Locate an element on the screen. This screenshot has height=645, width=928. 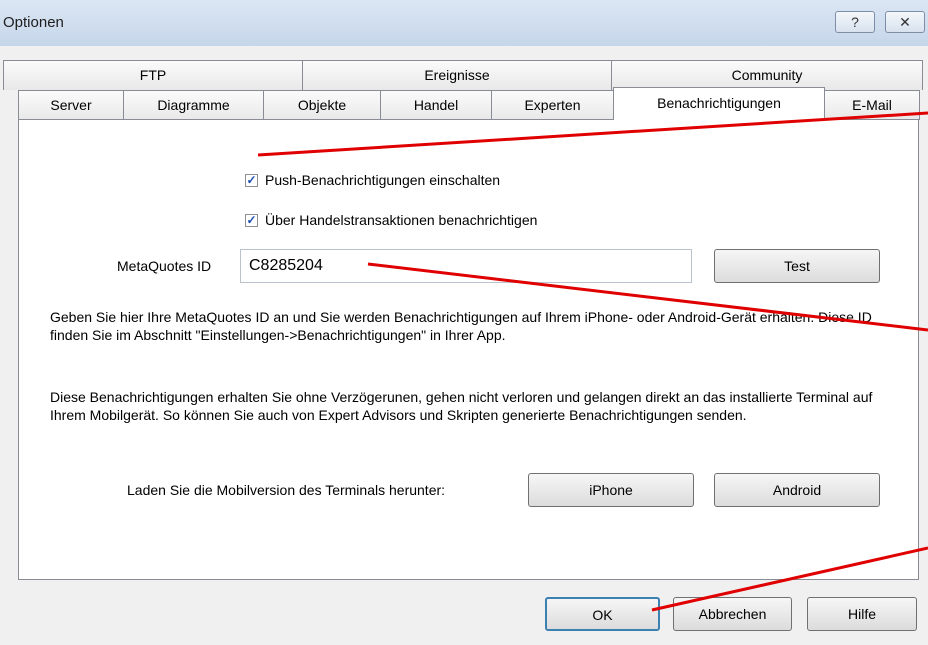
tab-email: E-Mail is located at coordinates (872, 105).